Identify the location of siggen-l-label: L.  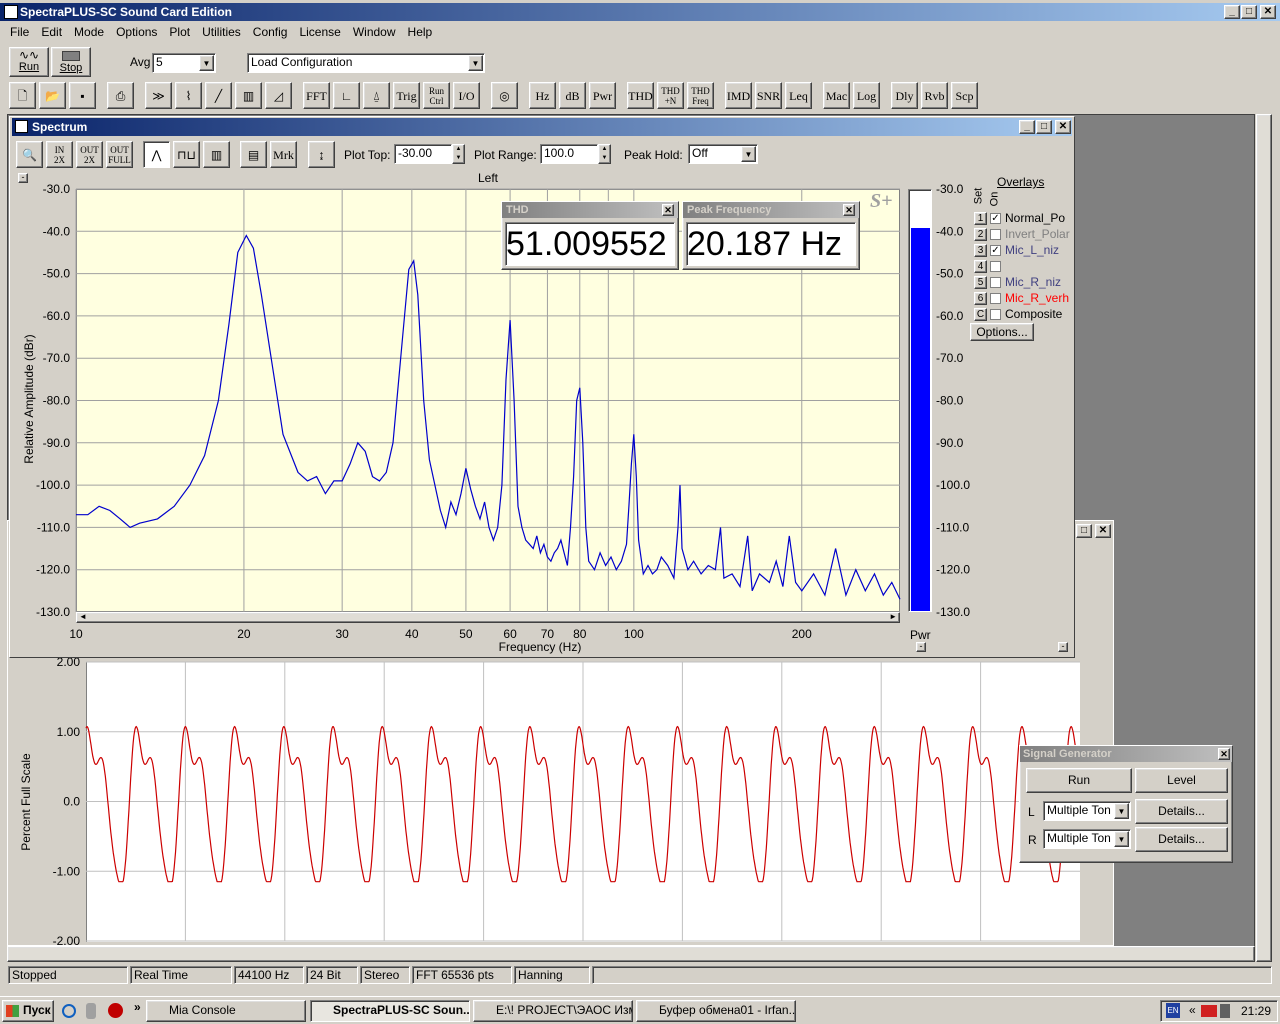
(1031, 812).